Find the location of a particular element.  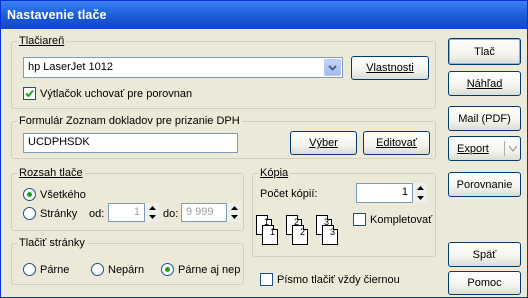

edit-button: Editovať is located at coordinates (396, 143).